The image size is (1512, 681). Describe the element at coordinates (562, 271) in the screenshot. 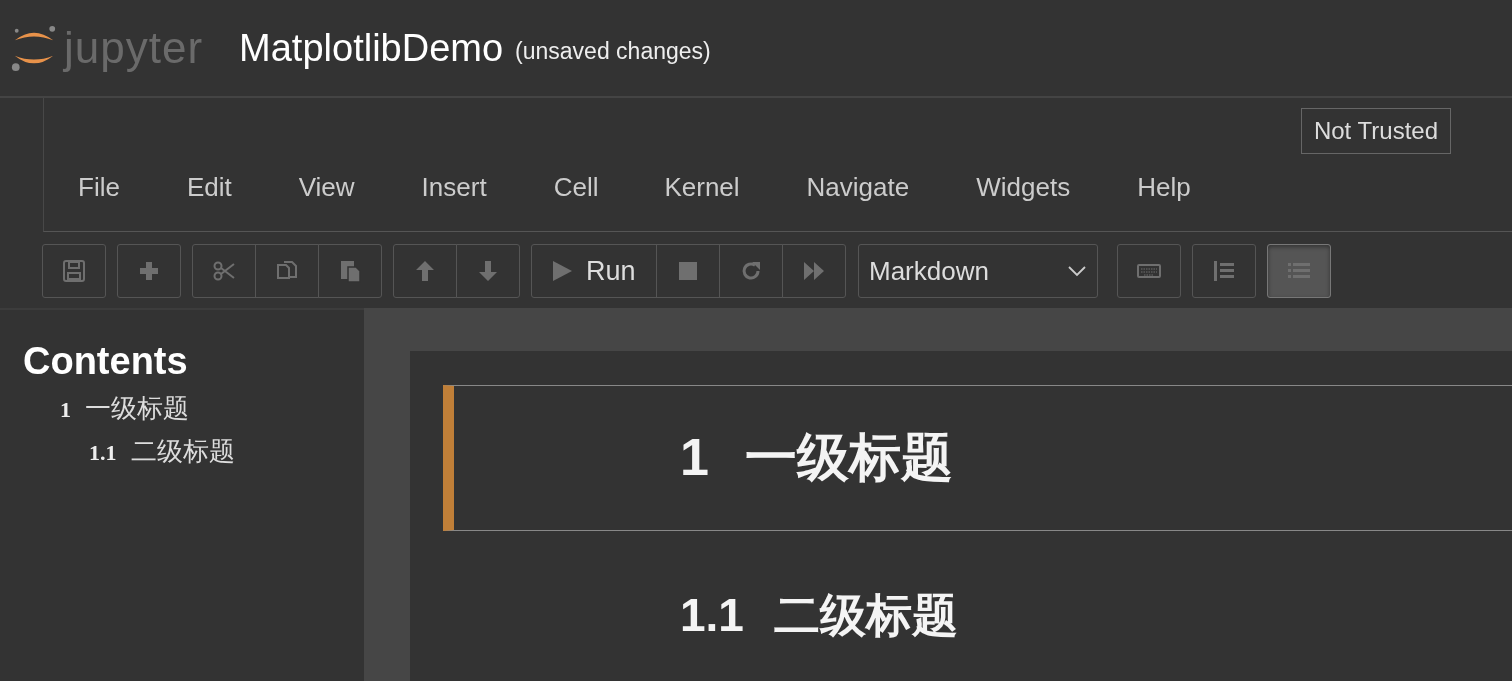

I see `play-icon` at that location.